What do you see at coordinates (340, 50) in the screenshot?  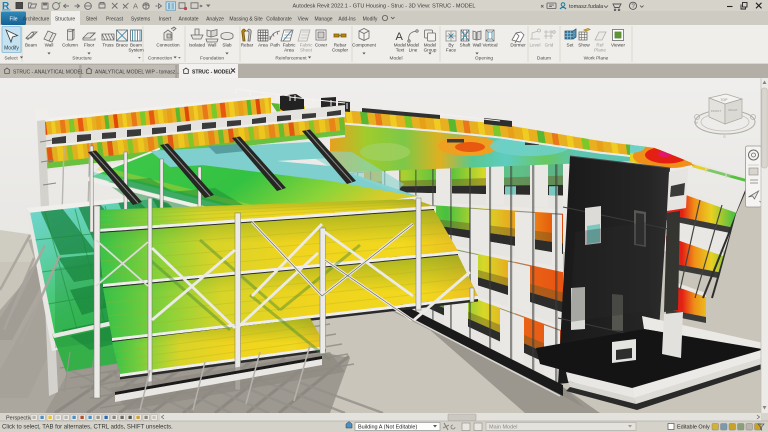 I see `svg-text: Coupler` at bounding box center [340, 50].